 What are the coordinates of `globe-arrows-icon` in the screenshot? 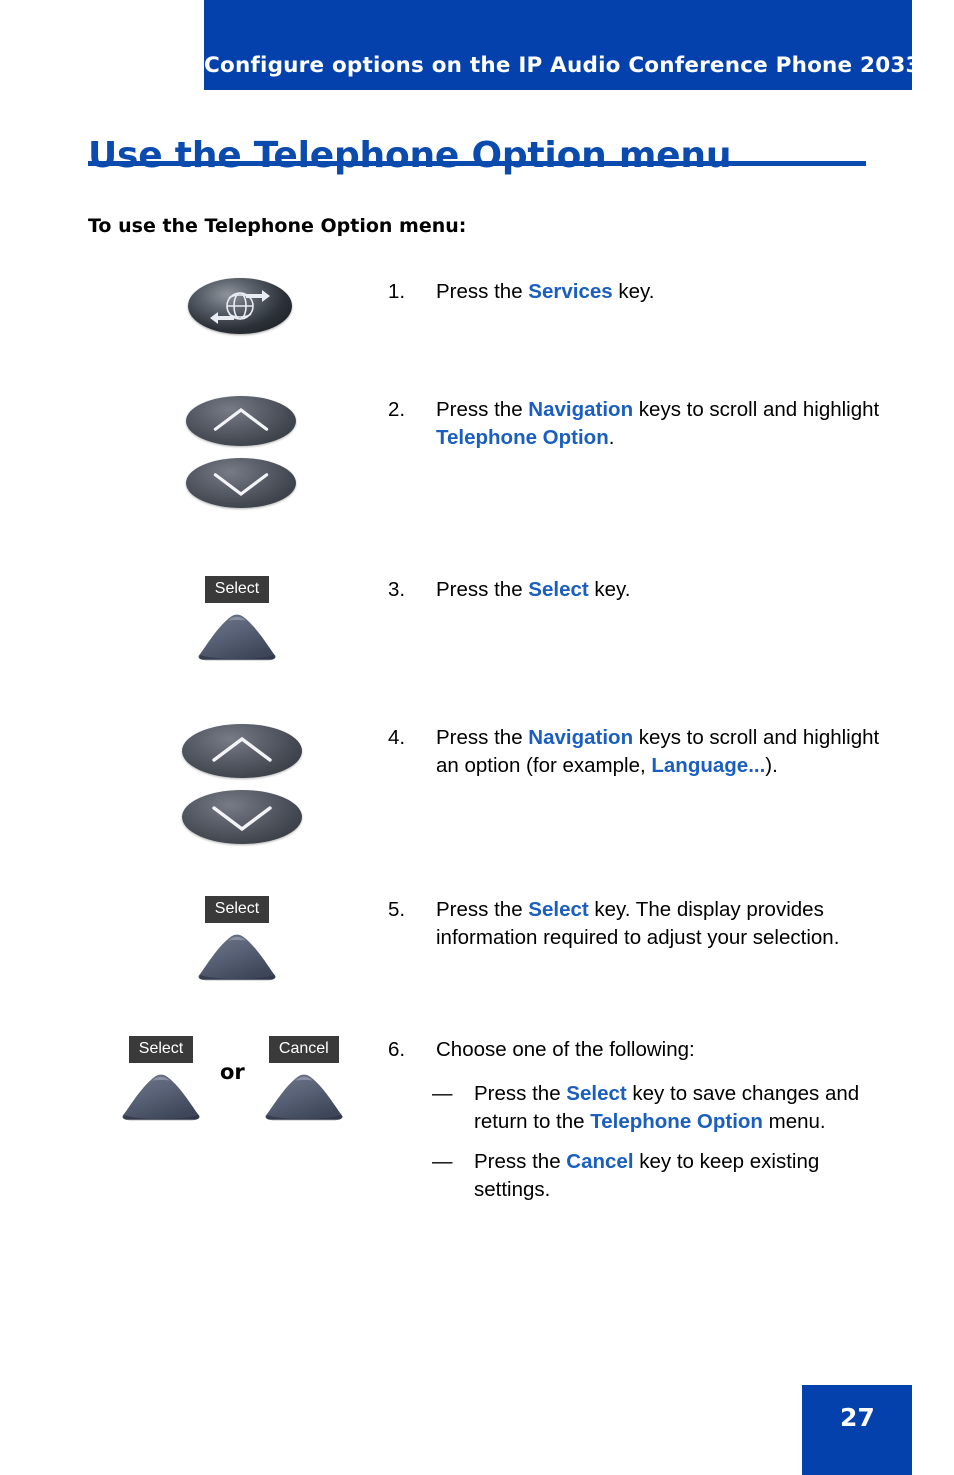 It's located at (240, 307).